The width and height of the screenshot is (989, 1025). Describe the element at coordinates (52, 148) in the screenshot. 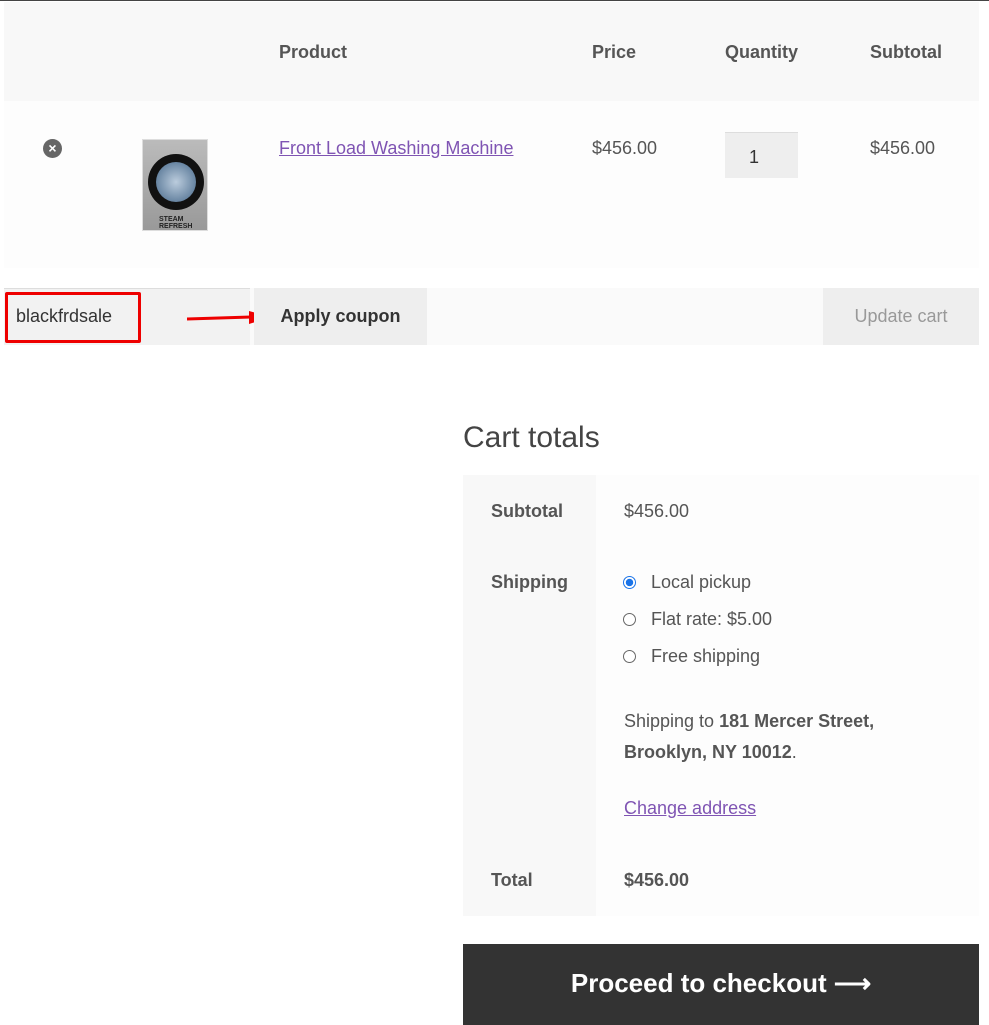

I see `remove-item-icon: ×` at that location.